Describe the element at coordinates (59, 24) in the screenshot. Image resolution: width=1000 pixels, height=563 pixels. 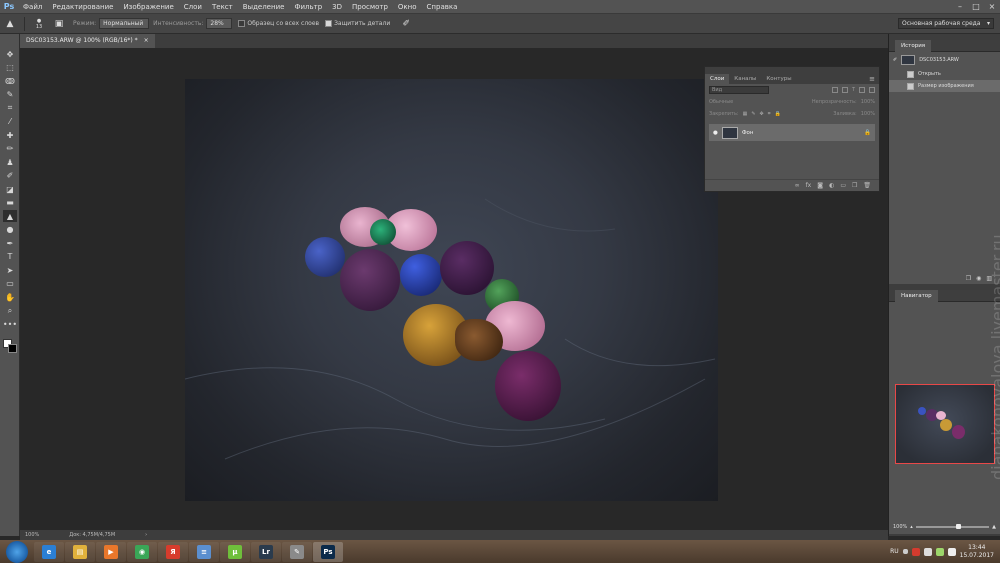
I see `brush-panel-icon: ▣` at that location.